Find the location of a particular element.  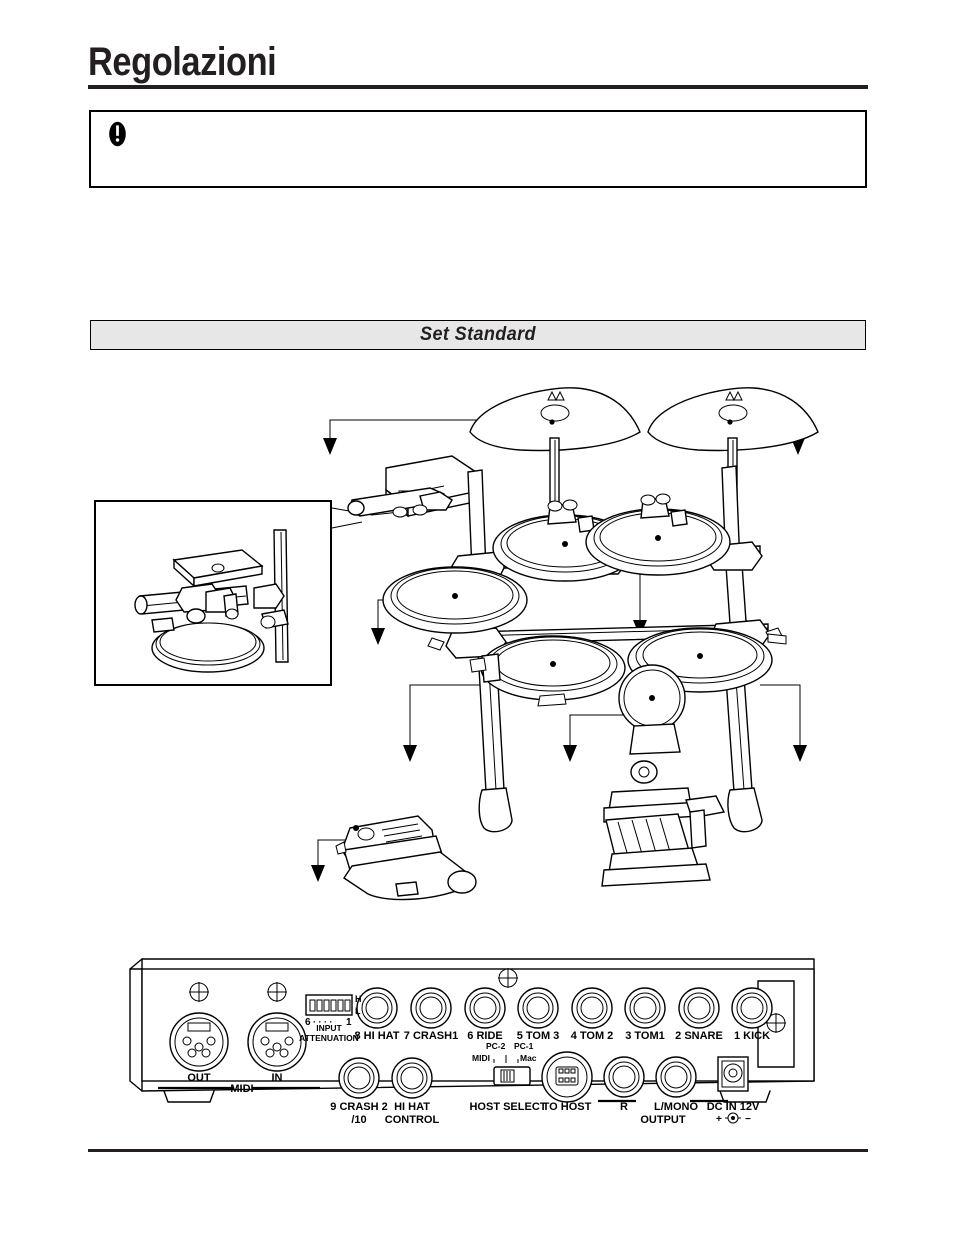

to-host-label: TO HOST is located at coordinates (567, 1107).